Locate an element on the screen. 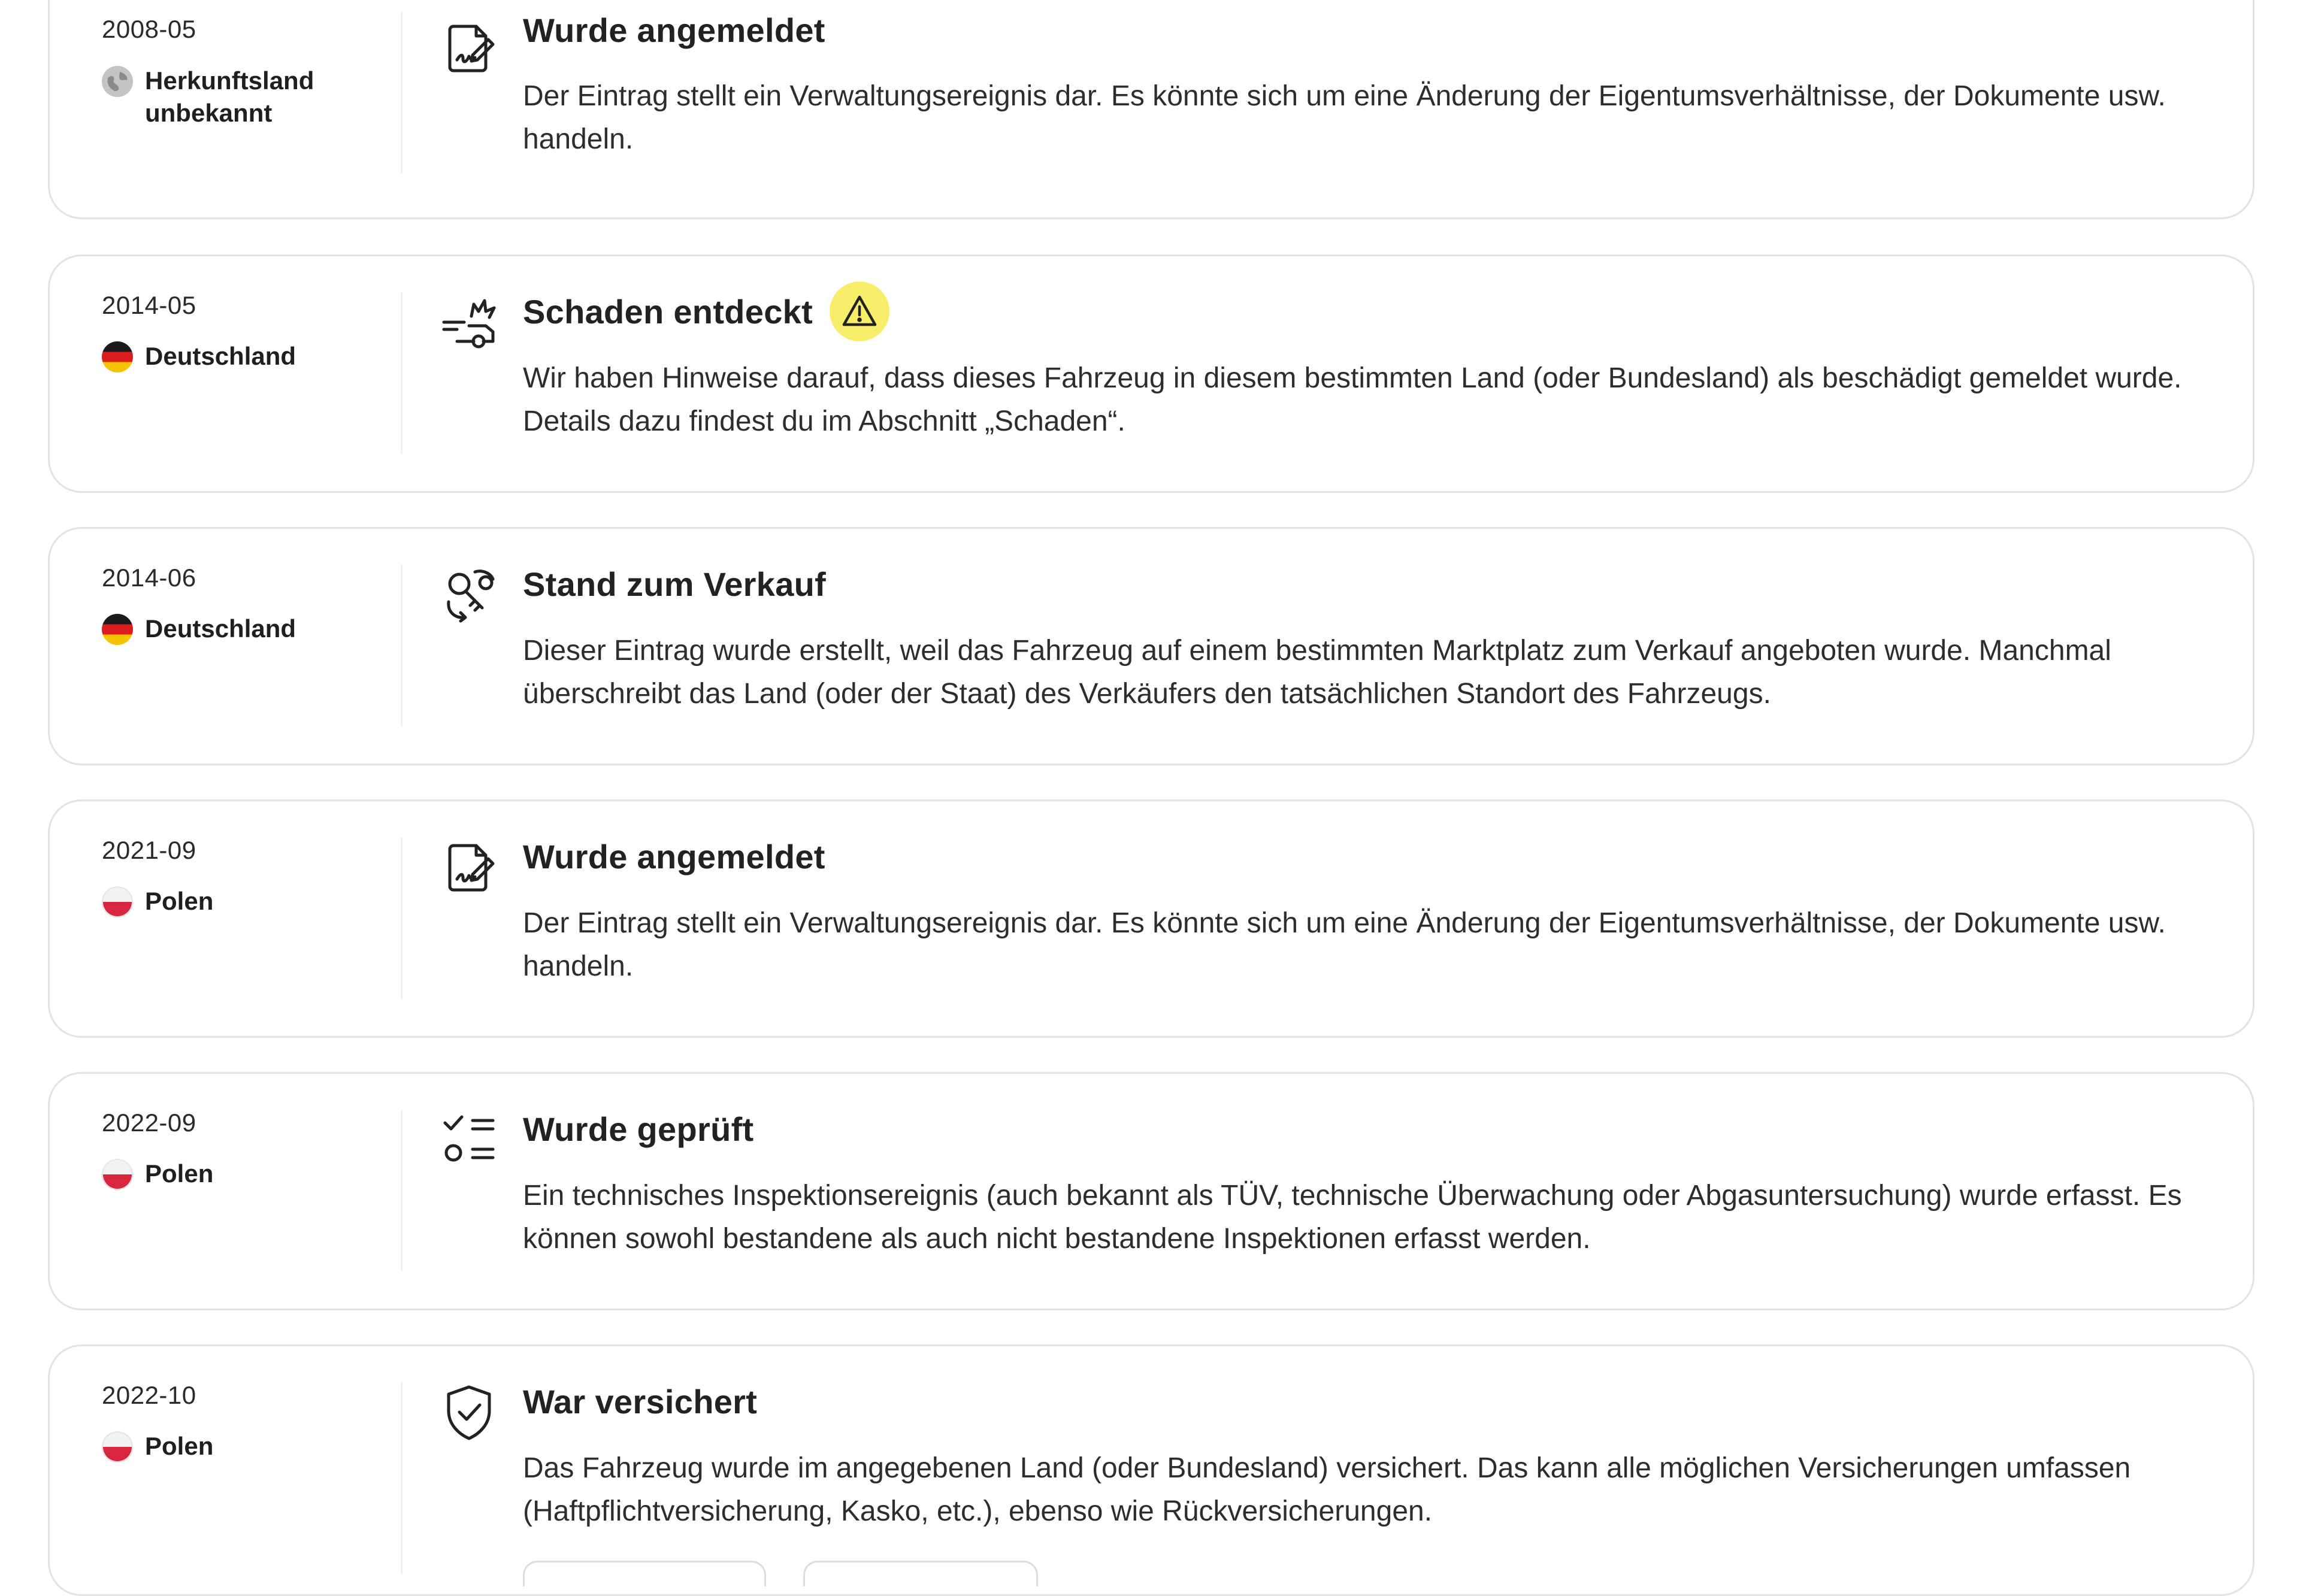  event-date: 2008-05 is located at coordinates (149, 29).